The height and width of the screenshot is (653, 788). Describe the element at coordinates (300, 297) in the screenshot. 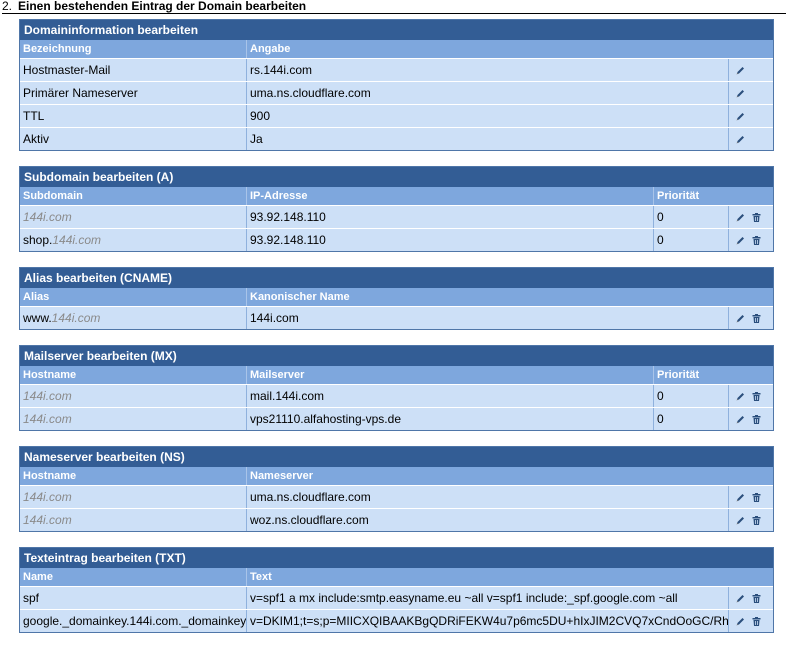

I see `col-kanonischer-name: Kanonischer Name` at that location.